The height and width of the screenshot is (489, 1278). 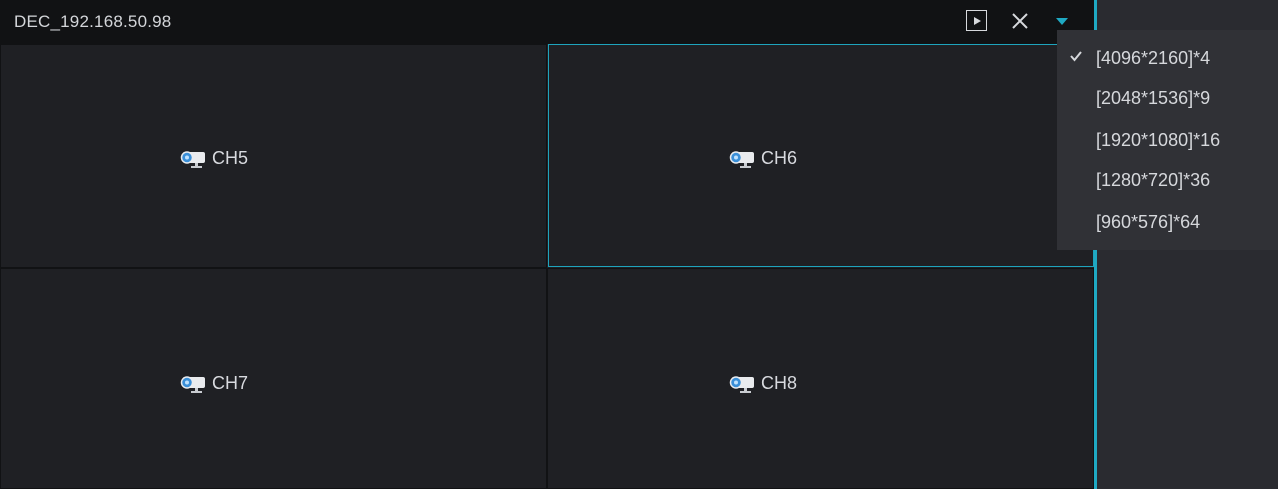 I want to click on channel-label: CH5, so click(x=213, y=158).